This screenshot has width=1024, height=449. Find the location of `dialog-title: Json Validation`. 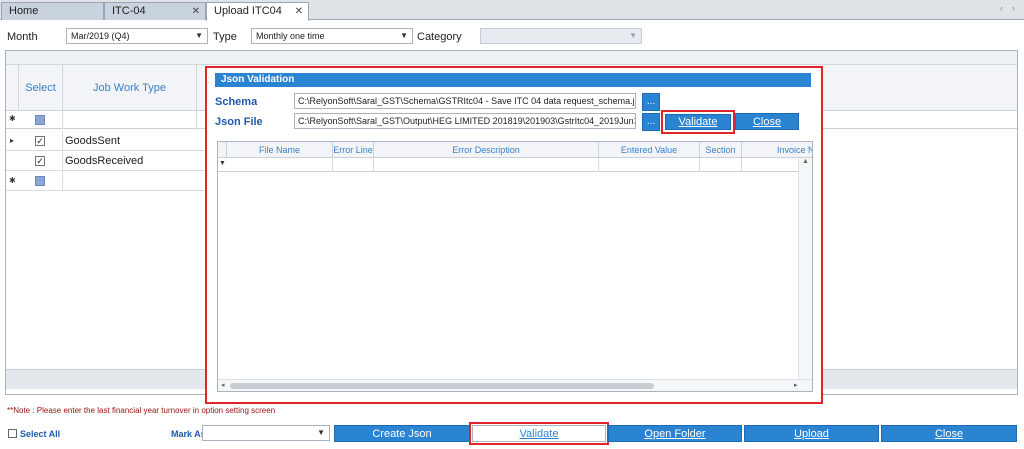

dialog-title: Json Validation is located at coordinates (513, 80).